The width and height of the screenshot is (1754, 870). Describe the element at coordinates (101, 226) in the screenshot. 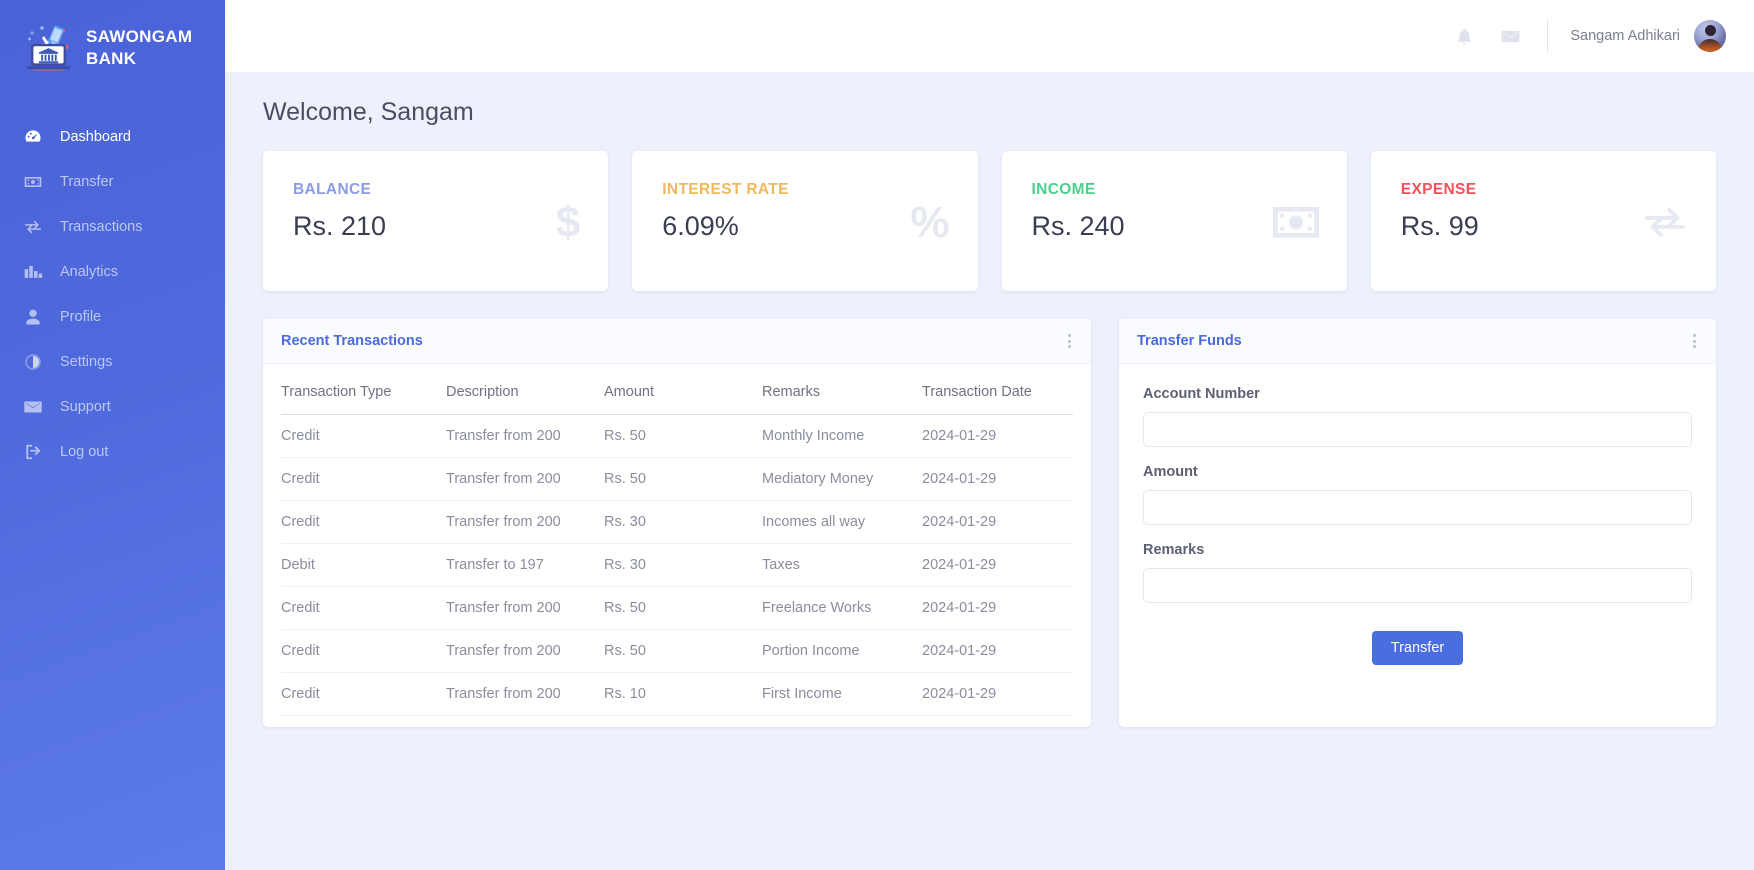

I see `sidebar-item-label: Transactions` at that location.